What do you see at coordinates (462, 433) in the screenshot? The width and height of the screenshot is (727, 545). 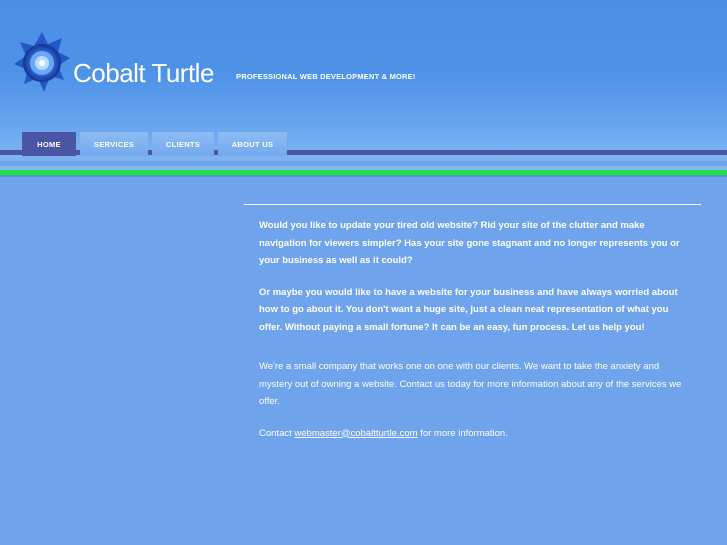 I see `contact-suffix: for more information.` at bounding box center [462, 433].